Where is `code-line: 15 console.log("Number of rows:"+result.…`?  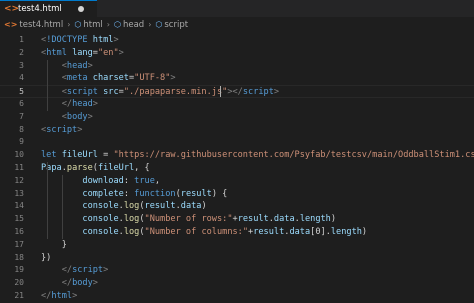 code-line: 15 console.log("Number of rows:"+result.… is located at coordinates (237, 219).